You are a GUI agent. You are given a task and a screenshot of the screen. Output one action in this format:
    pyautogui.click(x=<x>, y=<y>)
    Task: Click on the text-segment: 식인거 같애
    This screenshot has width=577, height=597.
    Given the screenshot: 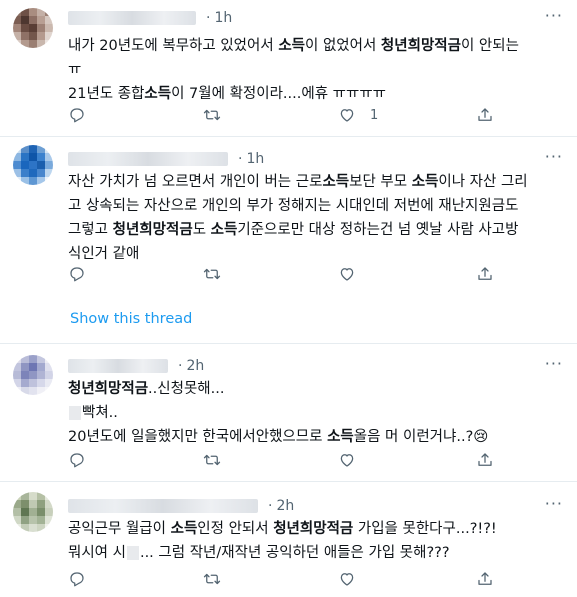 What is the action you would take?
    pyautogui.click(x=104, y=254)
    